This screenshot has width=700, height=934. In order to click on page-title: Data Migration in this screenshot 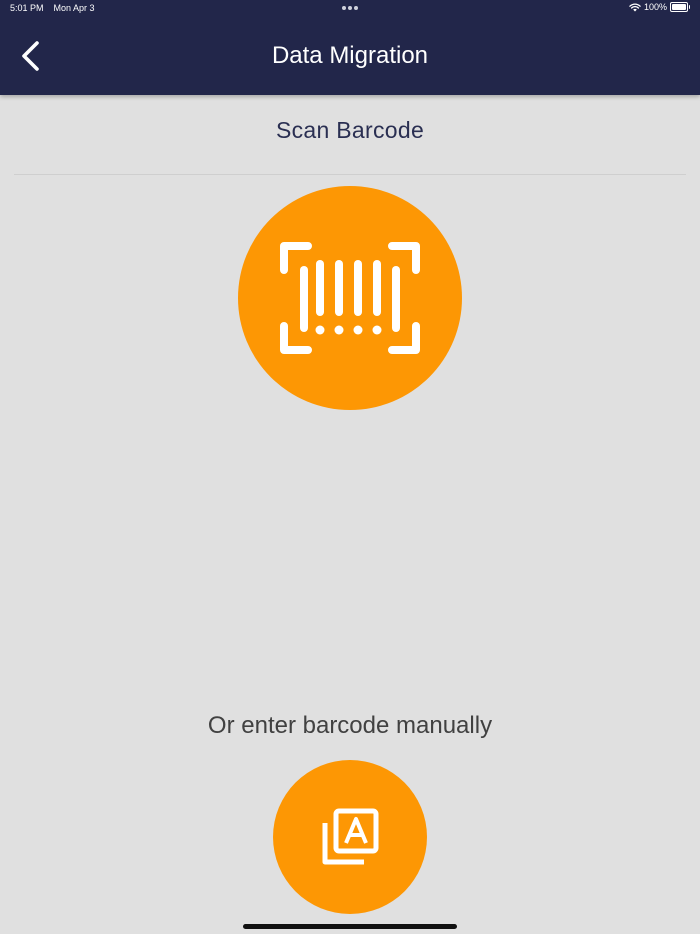, I will do `click(350, 55)`.